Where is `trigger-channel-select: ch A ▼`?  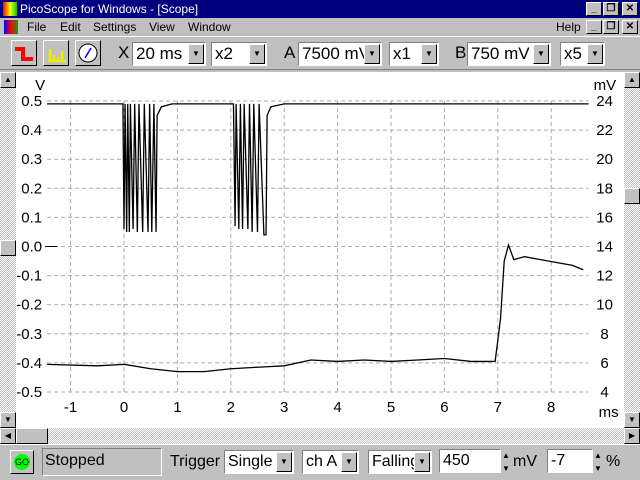
trigger-channel-select: ch A ▼ is located at coordinates (330, 462).